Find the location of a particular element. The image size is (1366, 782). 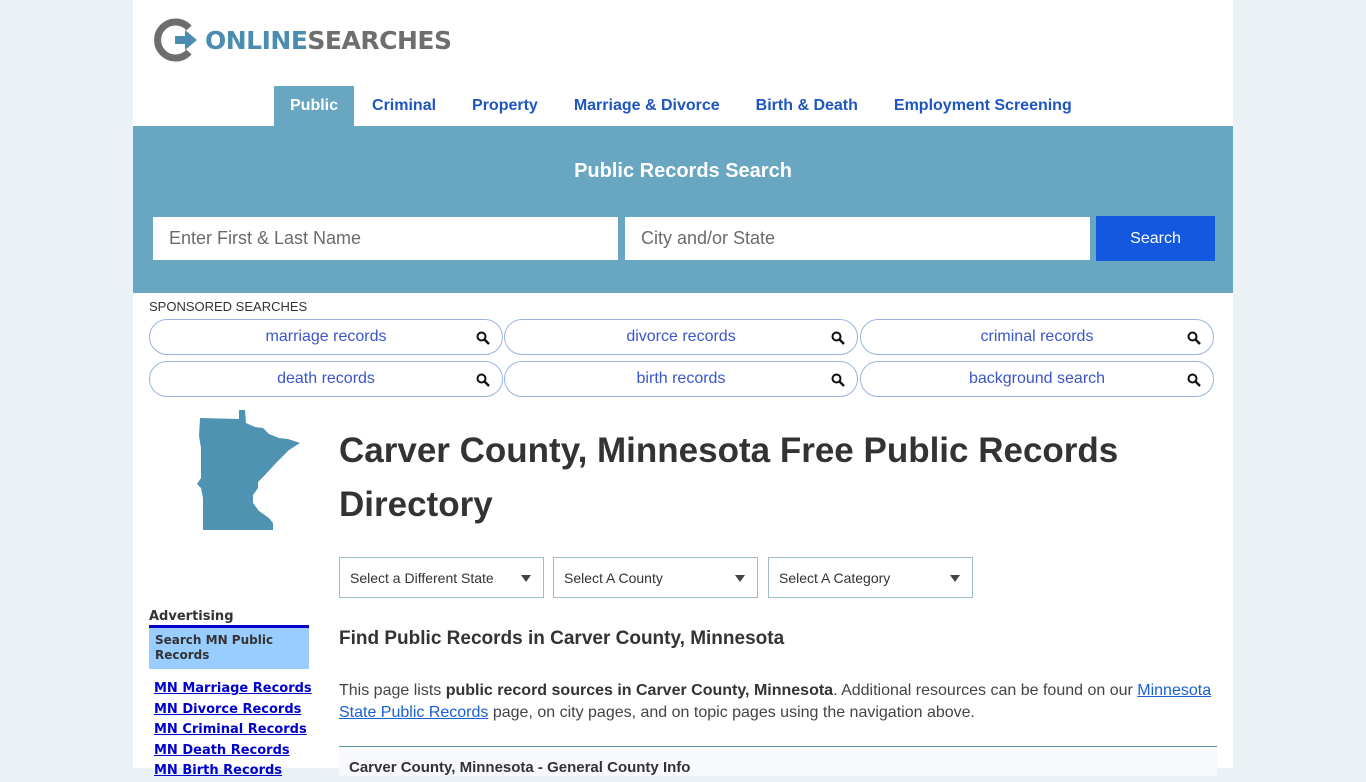

sponsored-search-label: marriage records is located at coordinates (326, 336).